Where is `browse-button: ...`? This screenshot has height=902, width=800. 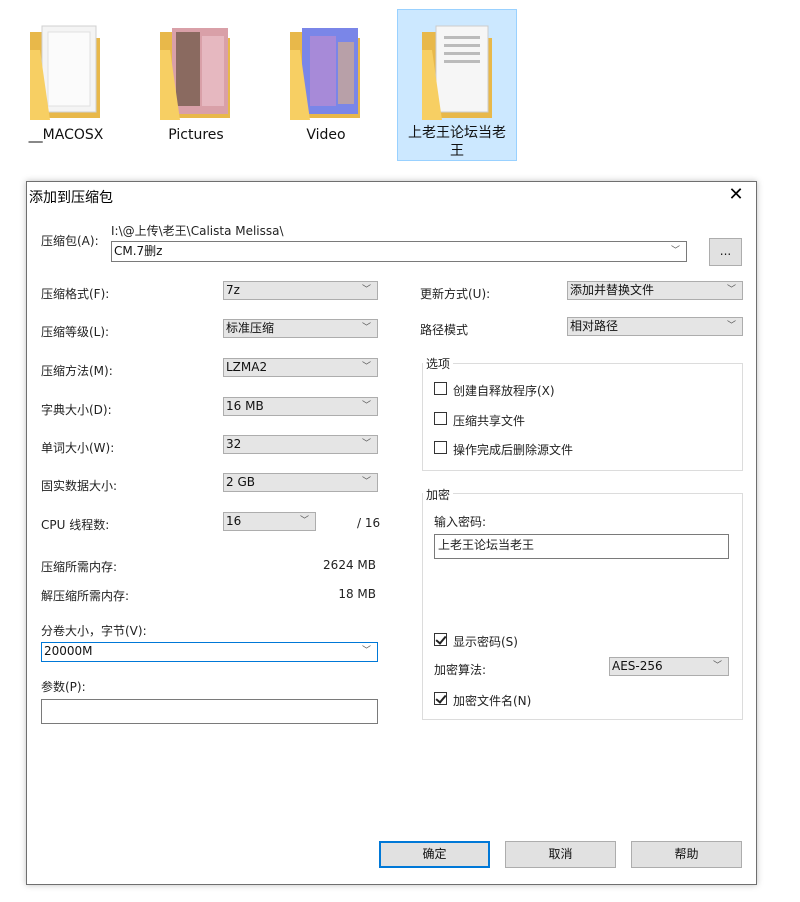 browse-button: ... is located at coordinates (725, 252).